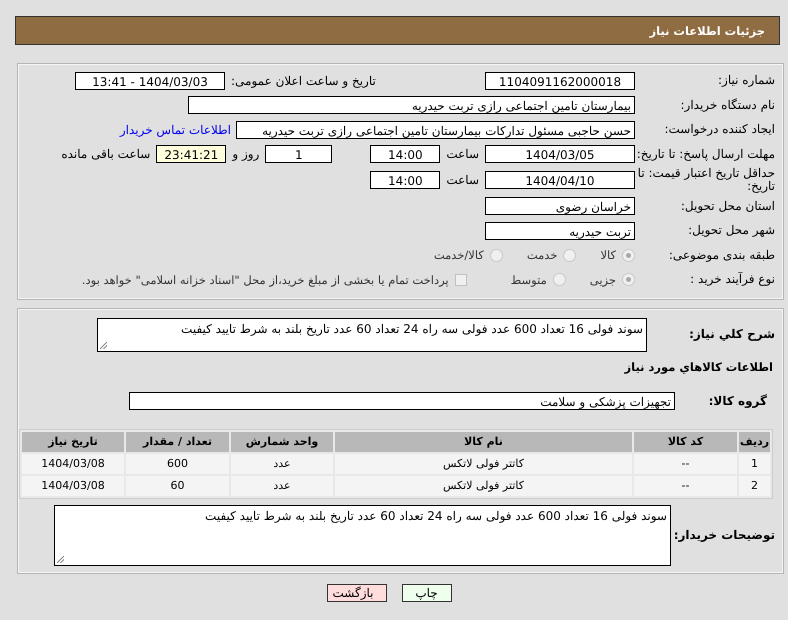 Image resolution: width=788 pixels, height=620 pixels. Describe the element at coordinates (402, 401) in the screenshot. I see `goods-group-field: تجهیزات پزشکی و سلامت` at that location.